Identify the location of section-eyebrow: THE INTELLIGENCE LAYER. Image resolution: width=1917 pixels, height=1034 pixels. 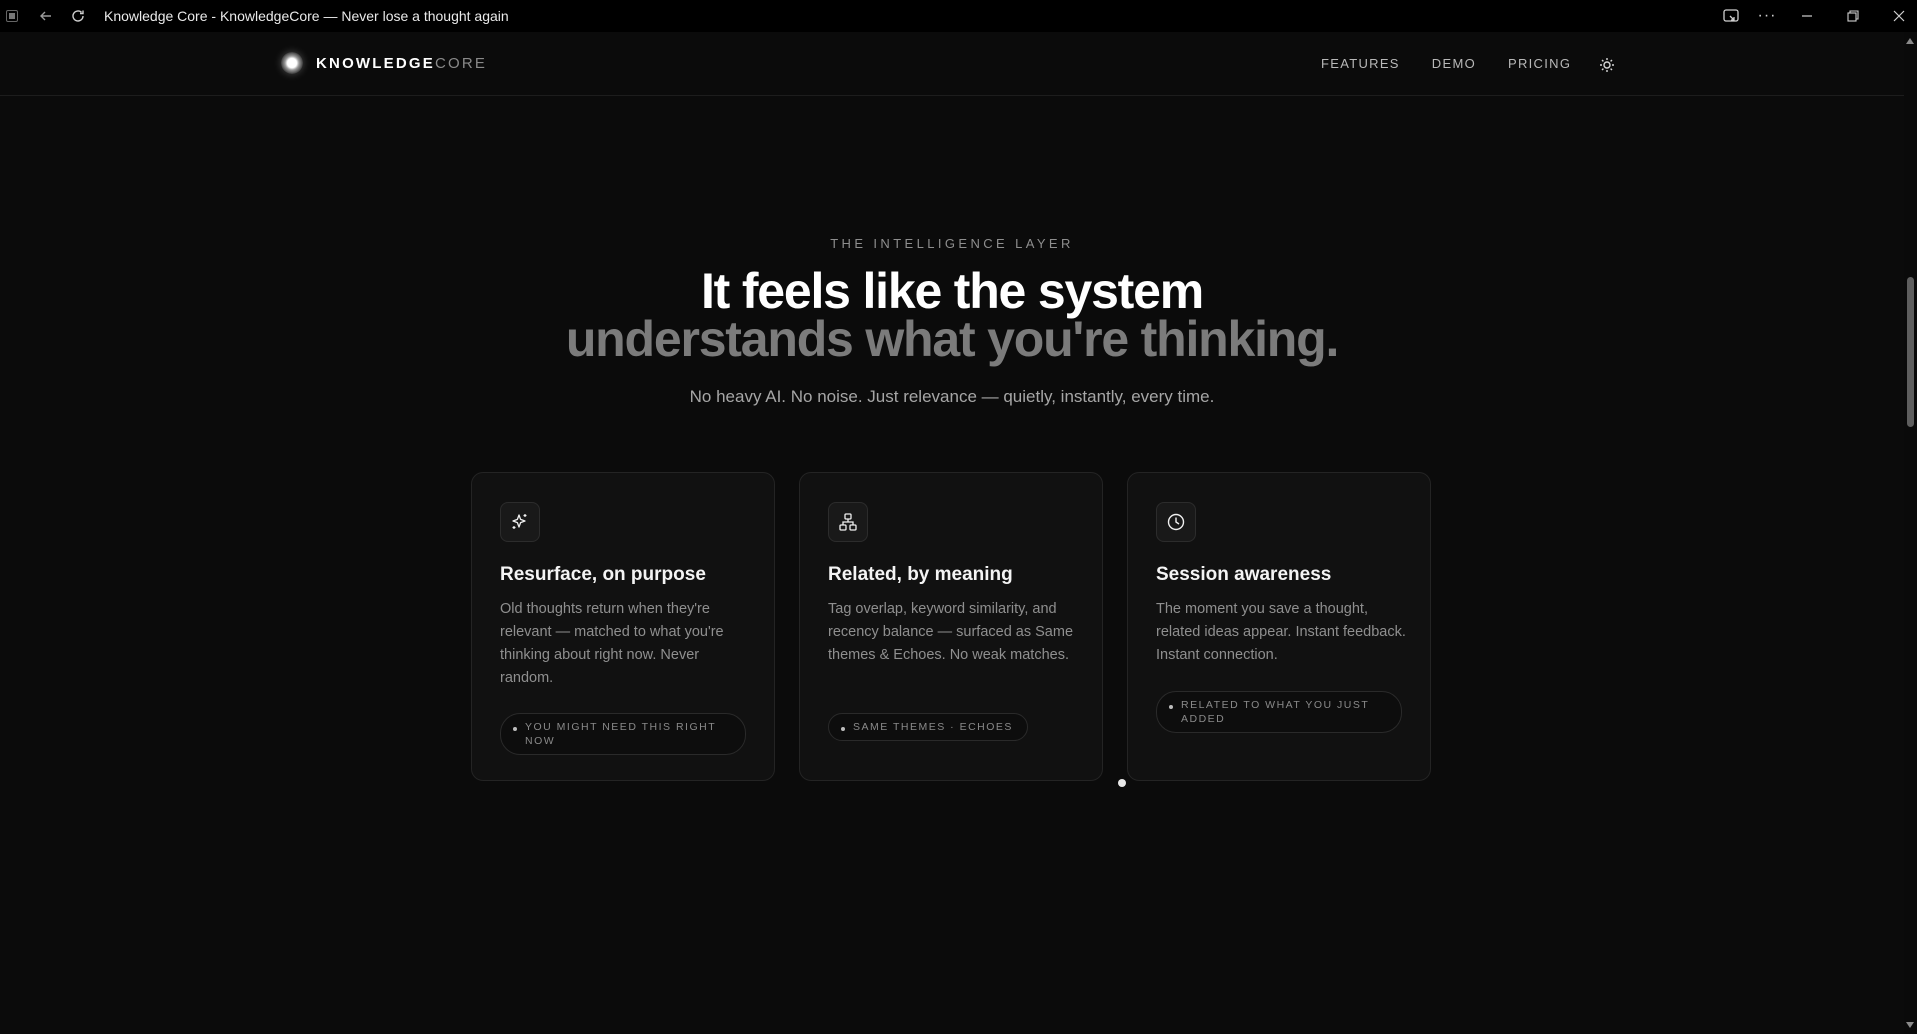
(952, 243).